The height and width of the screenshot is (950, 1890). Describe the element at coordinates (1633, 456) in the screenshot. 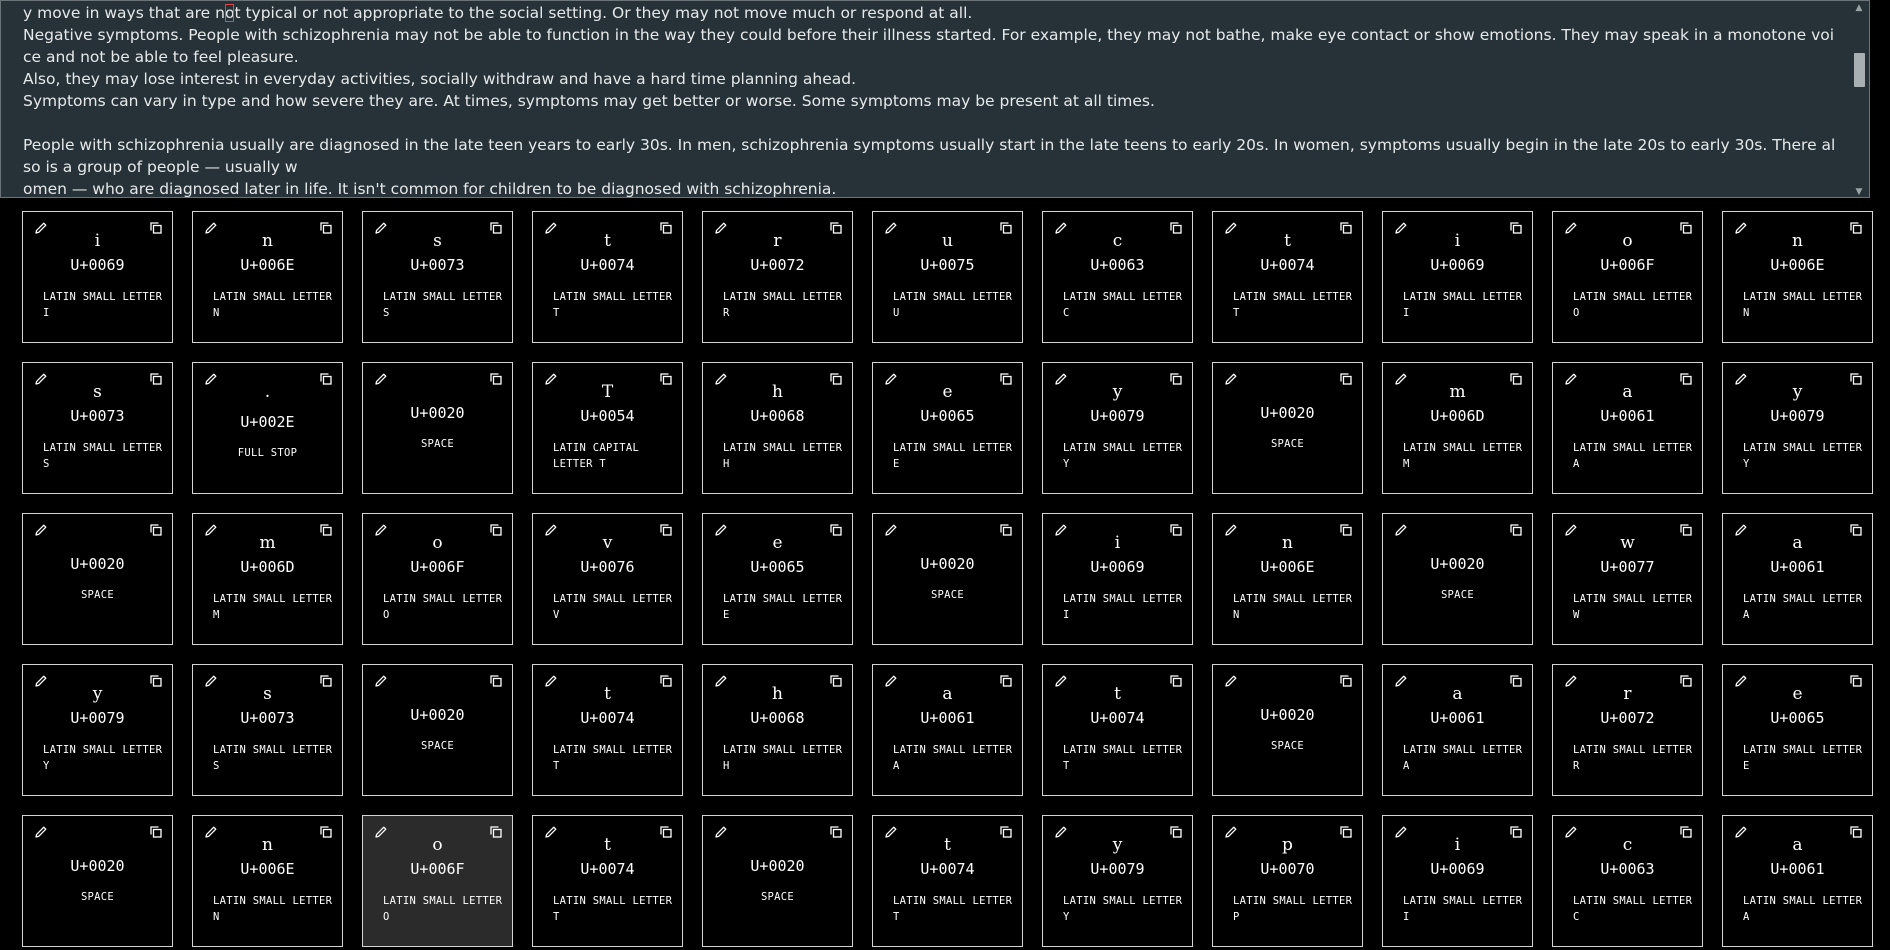

I see `character-name: LATIN SMALL LETTER A` at that location.